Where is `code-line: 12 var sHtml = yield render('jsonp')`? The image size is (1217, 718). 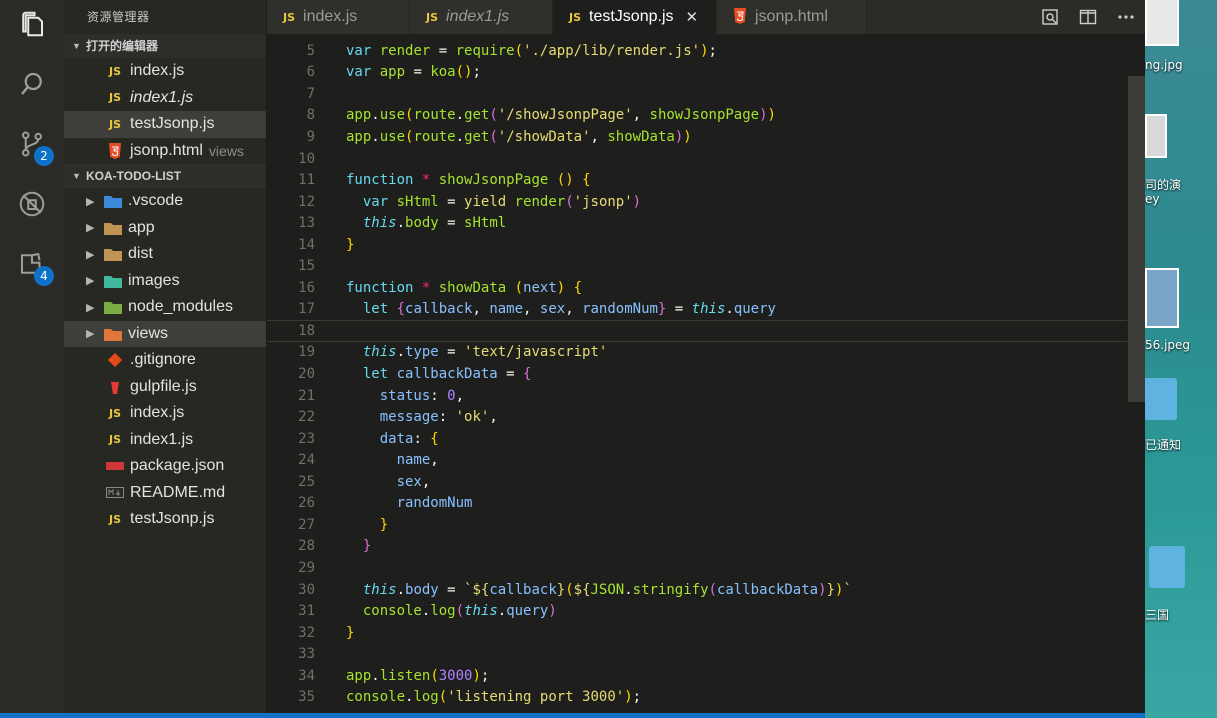 code-line: 12 var sHtml = yield render('jsonp') is located at coordinates (697, 202).